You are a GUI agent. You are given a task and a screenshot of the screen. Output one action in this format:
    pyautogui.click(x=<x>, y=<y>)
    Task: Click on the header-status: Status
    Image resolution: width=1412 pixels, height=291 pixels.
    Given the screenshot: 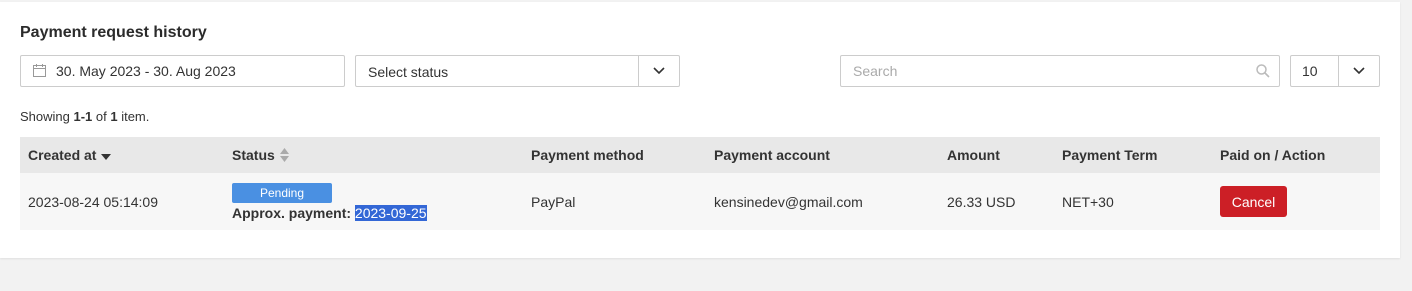 What is the action you would take?
    pyautogui.click(x=260, y=155)
    